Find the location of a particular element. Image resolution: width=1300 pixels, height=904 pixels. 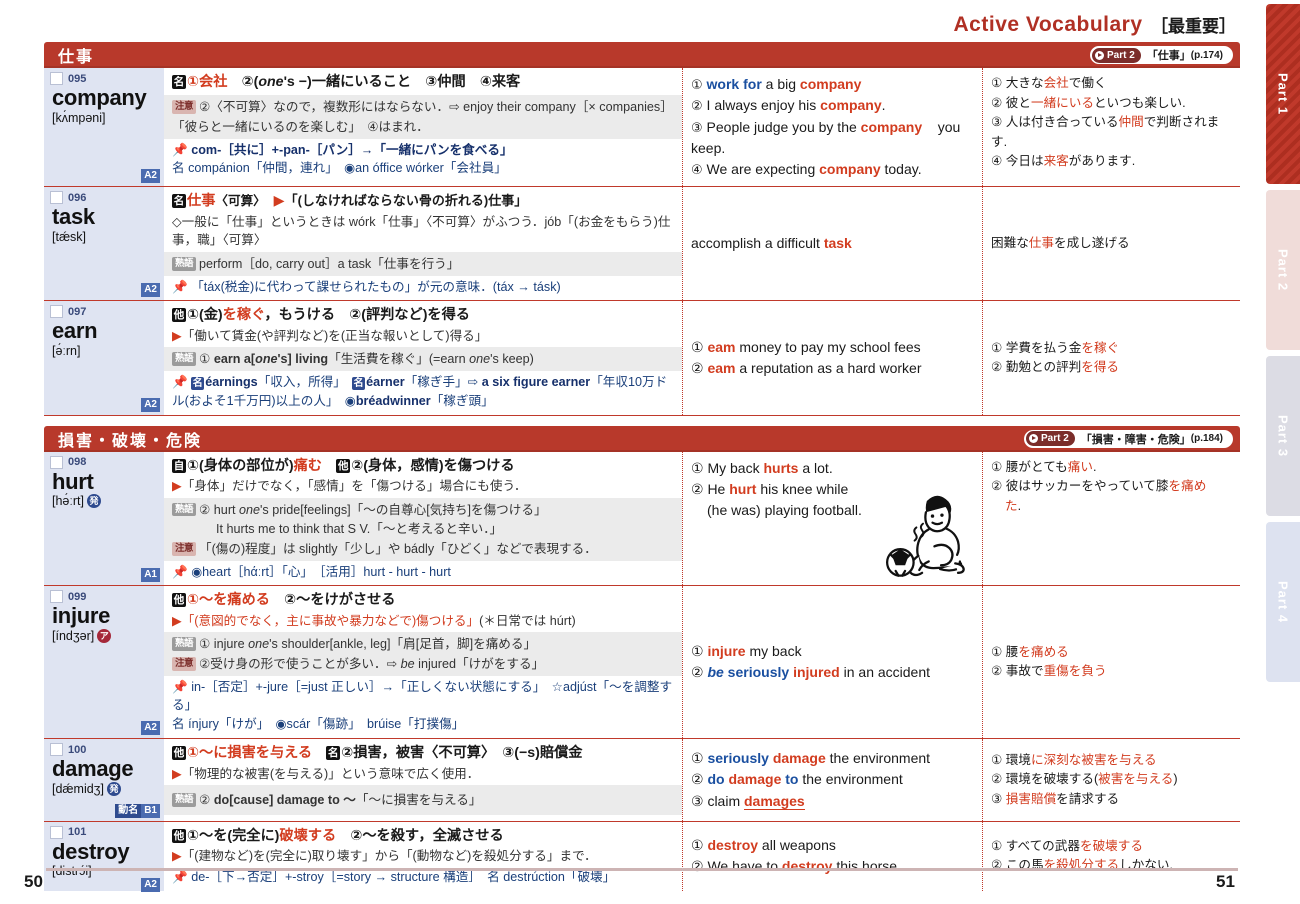

translation-line: ① 腰を痛める is located at coordinates (1030, 651).